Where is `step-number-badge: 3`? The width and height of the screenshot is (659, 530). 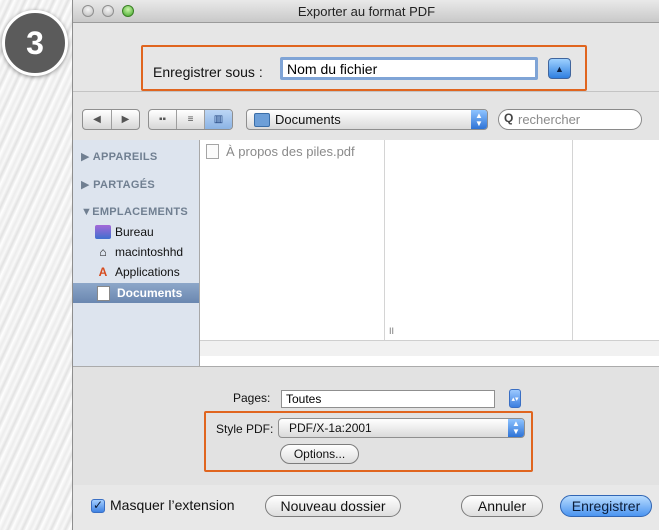
step-number-badge: 3 is located at coordinates (35, 43).